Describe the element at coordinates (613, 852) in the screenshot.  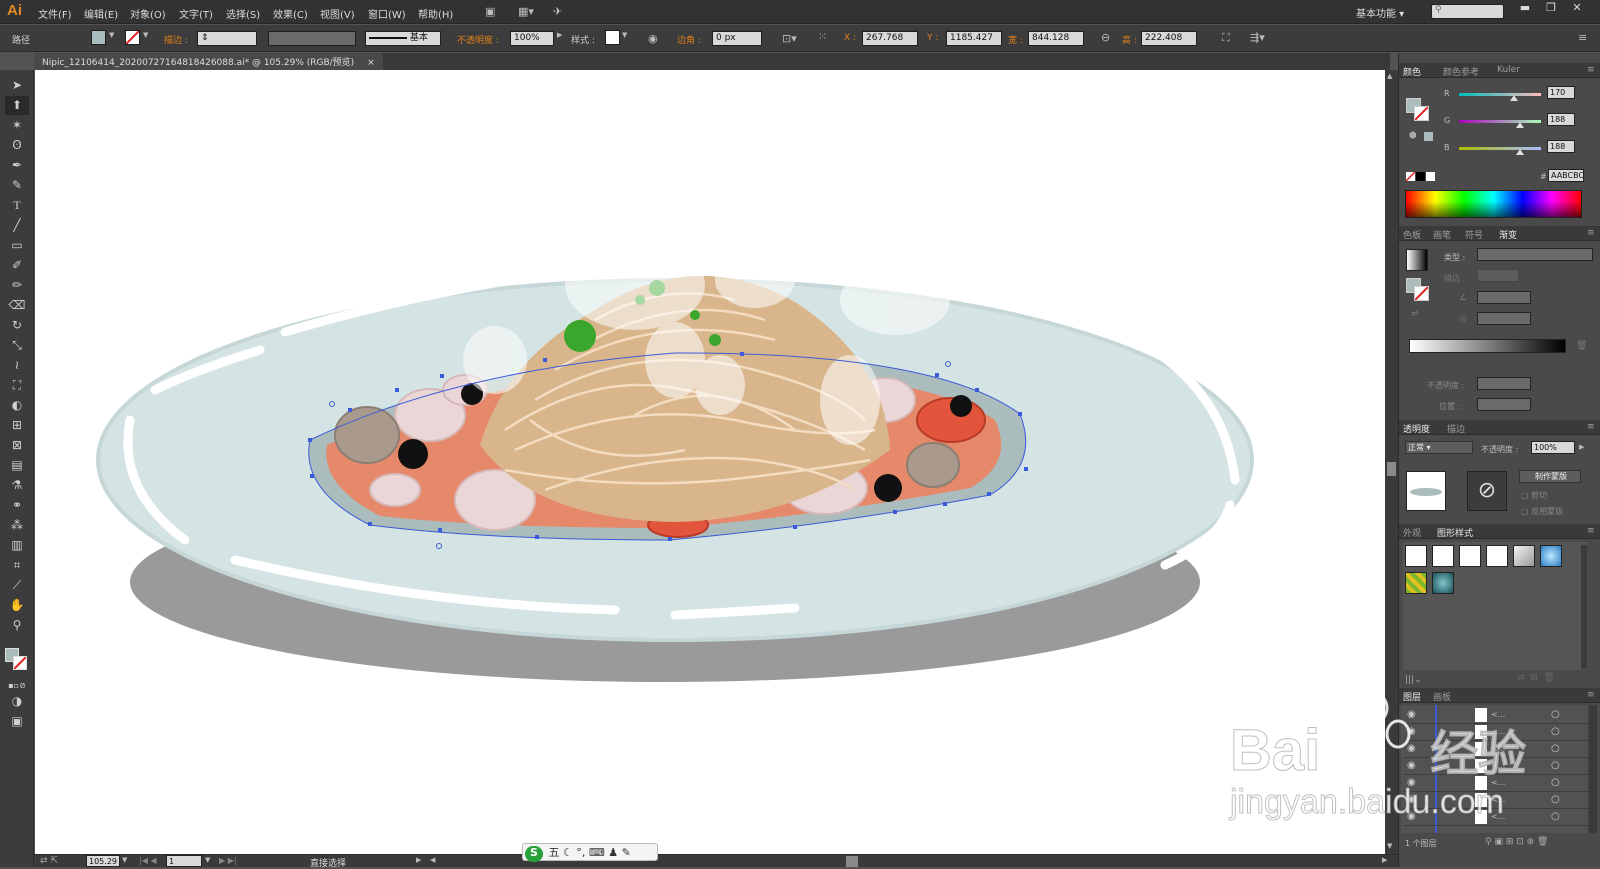
I see `ime-user-icon: ♟` at that location.